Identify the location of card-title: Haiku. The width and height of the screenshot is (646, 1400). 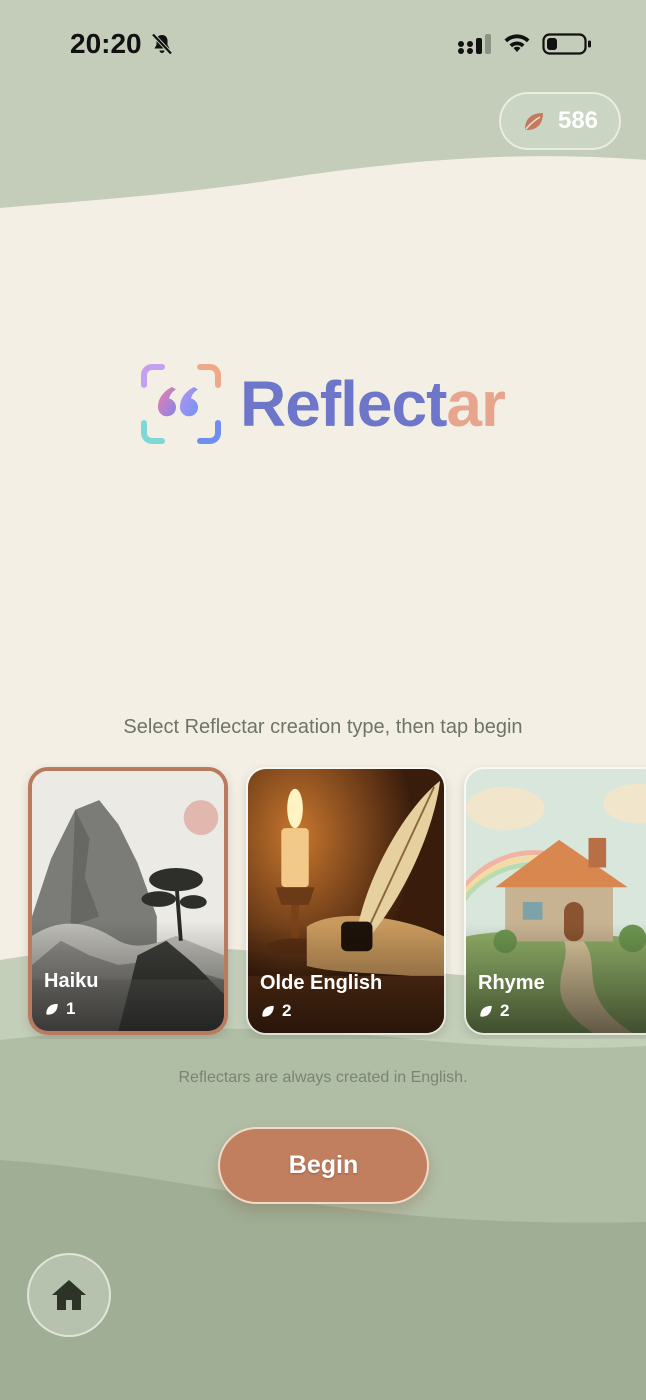
(71, 981).